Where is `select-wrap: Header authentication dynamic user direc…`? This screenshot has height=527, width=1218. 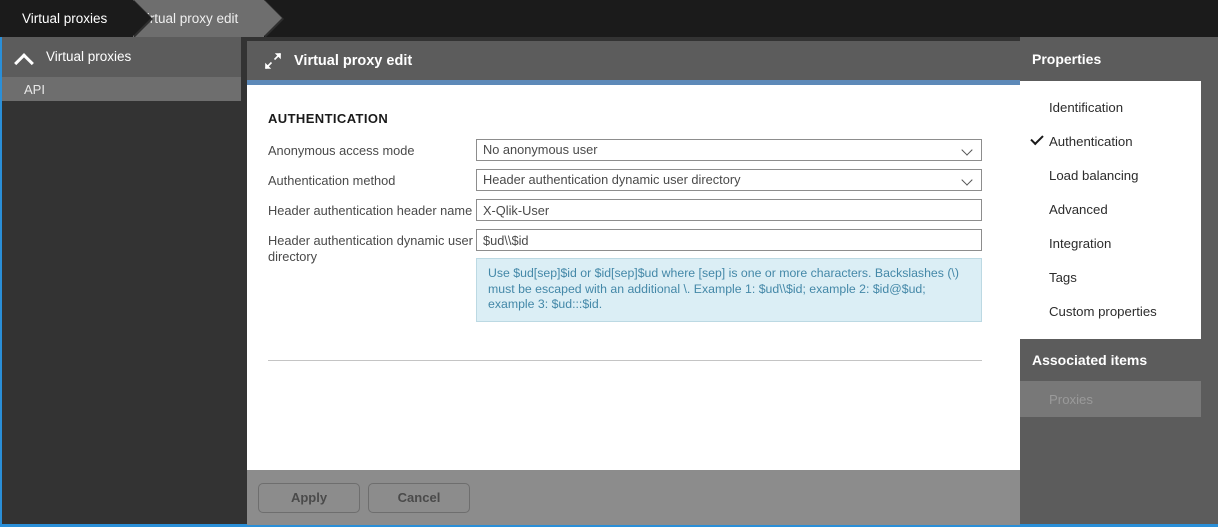 select-wrap: Header authentication dynamic user direc… is located at coordinates (729, 180).